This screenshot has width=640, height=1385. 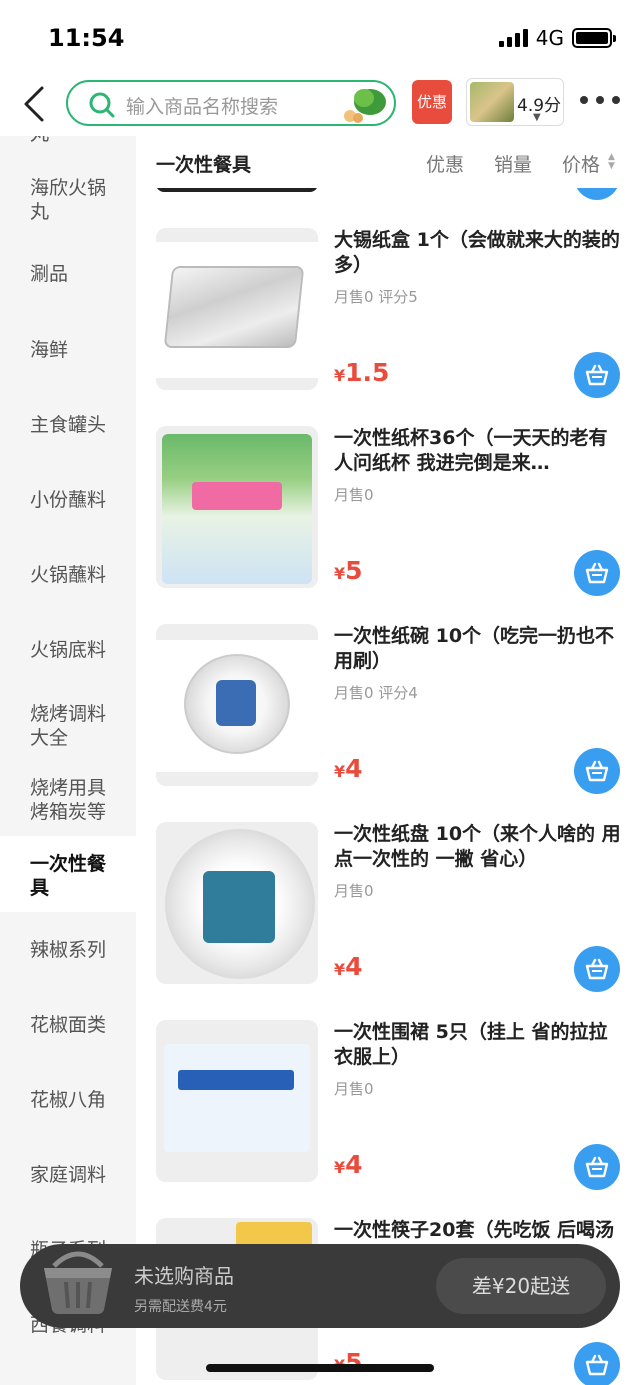 What do you see at coordinates (68, 500) in the screenshot?
I see `sidebar-item: 小份蘸料` at bounding box center [68, 500].